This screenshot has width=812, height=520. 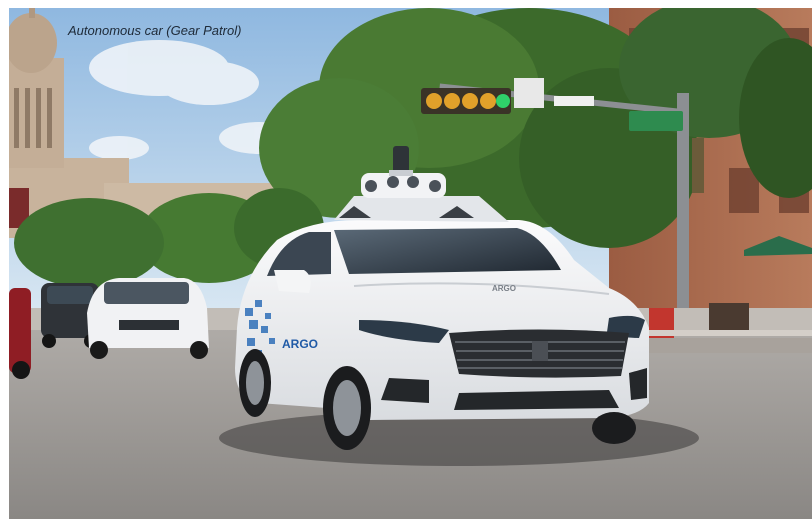 I want to click on rear-left-wheel, so click(x=255, y=383).